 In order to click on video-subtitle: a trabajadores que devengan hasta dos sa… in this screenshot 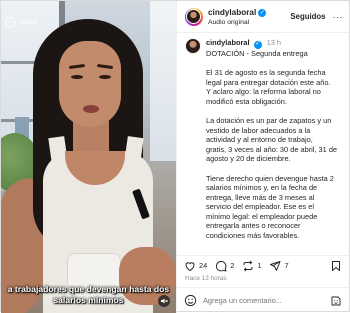, I will do `click(88, 295)`.